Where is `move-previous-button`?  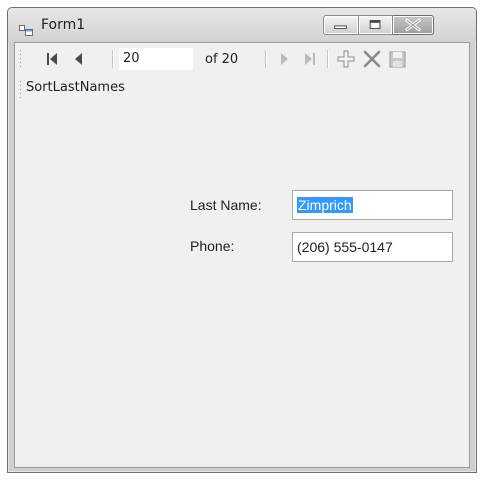
move-previous-button is located at coordinates (79, 59).